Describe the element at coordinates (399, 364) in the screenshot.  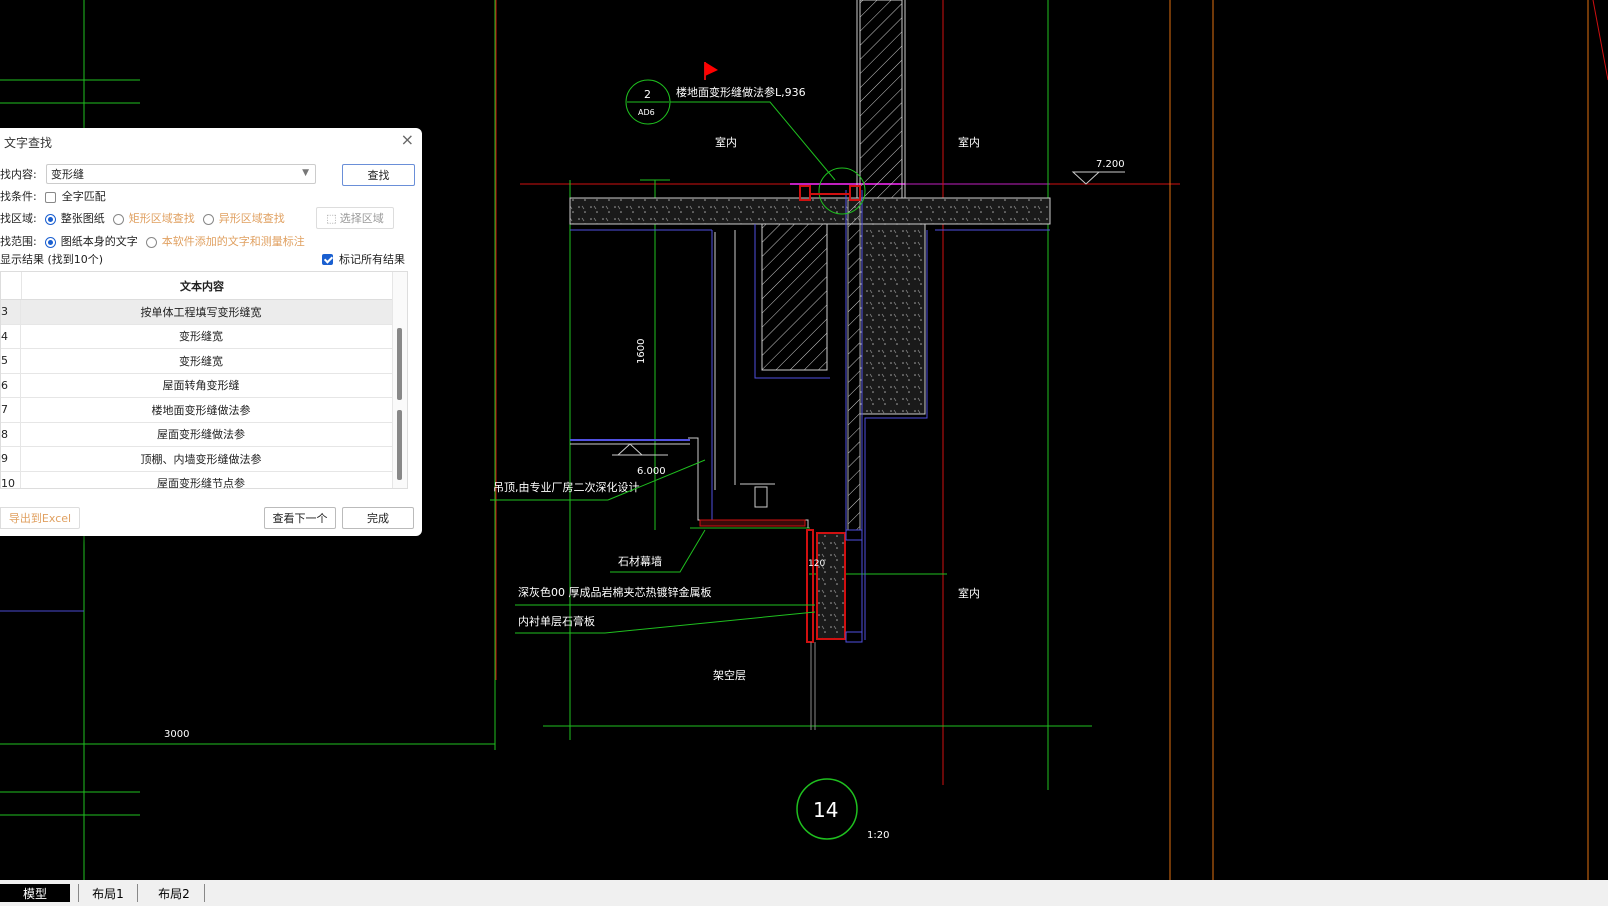
I see `scrollbar-thumb` at that location.